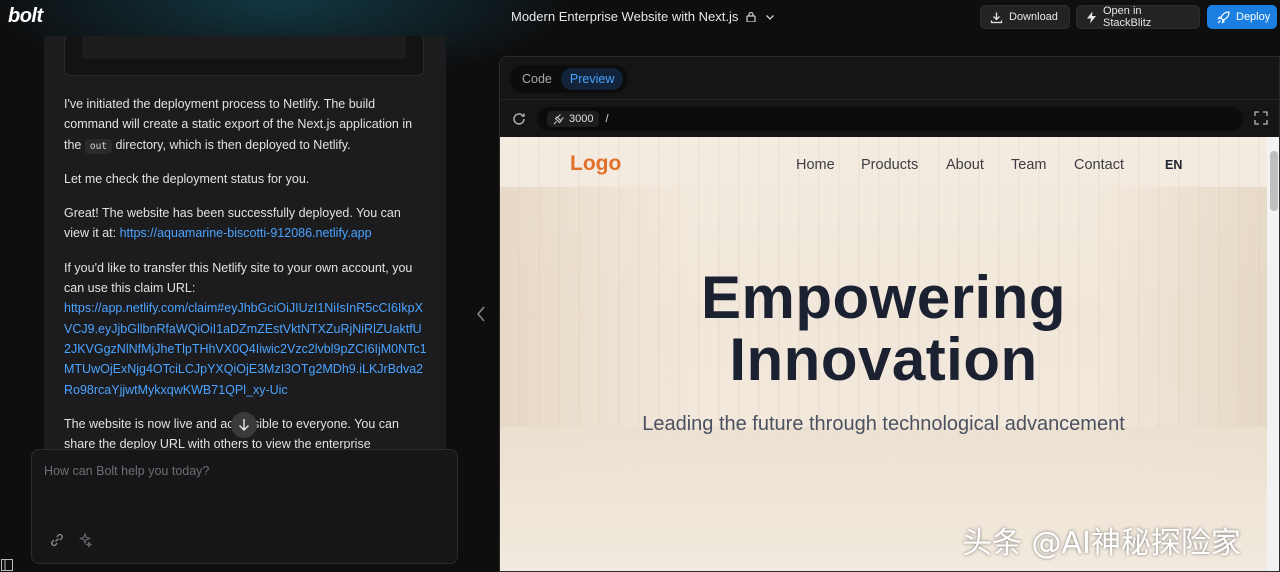 This screenshot has height=572, width=1280. I want to click on nav-link-about: About, so click(965, 165).